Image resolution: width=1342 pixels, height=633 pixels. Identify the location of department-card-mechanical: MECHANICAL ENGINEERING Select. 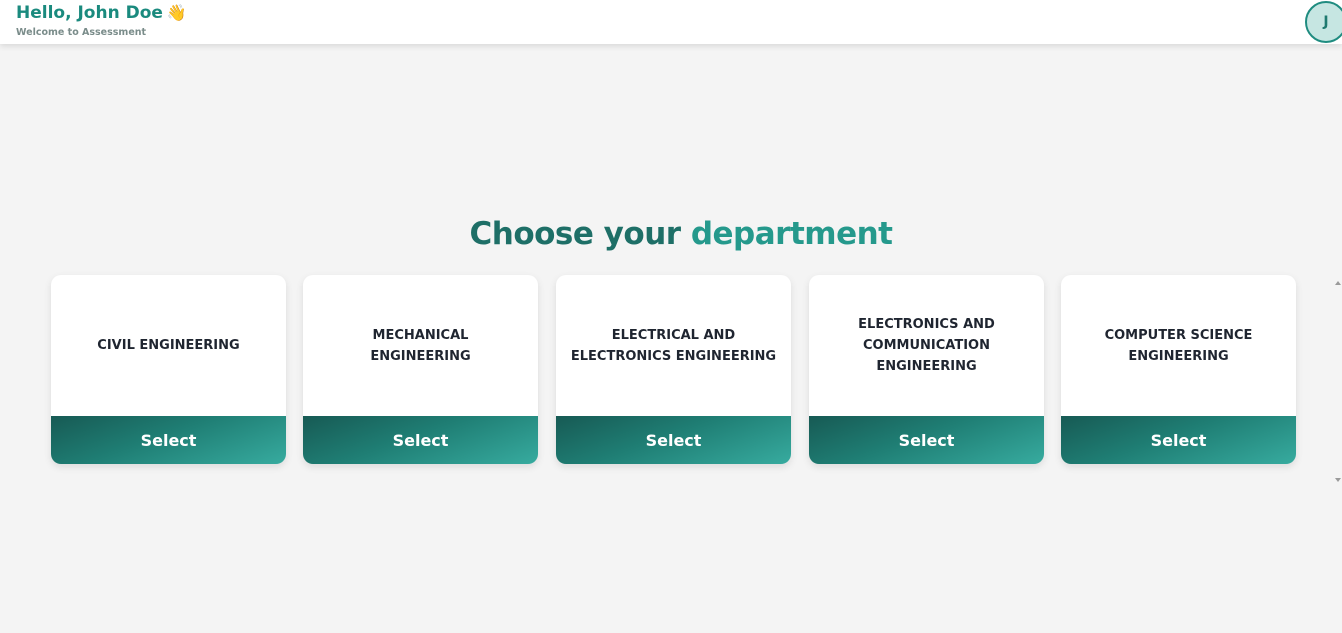
(420, 369).